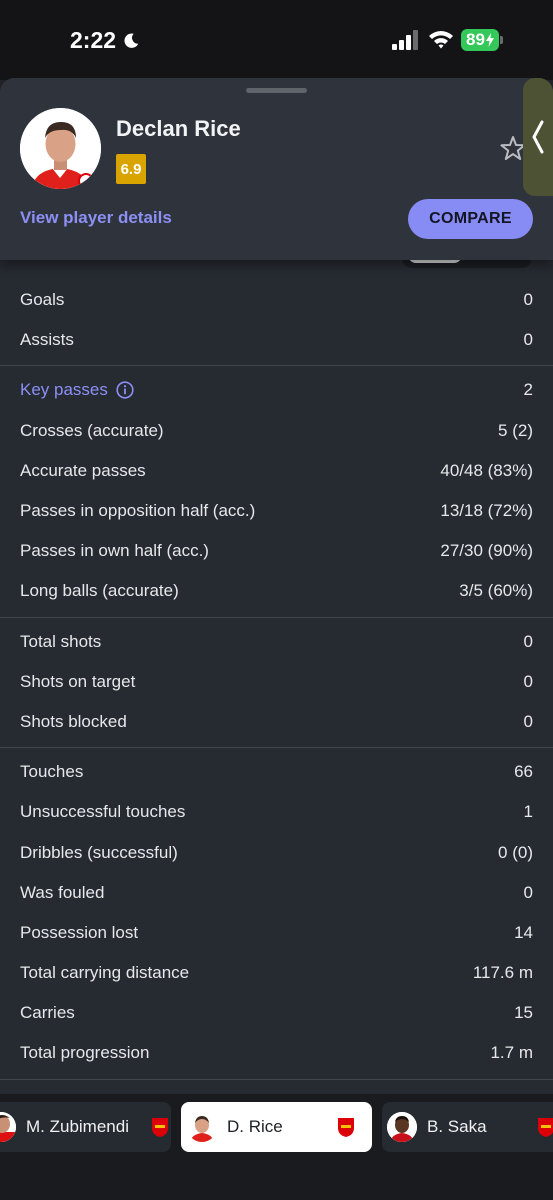 The image size is (553, 1200). I want to click on stat-row: Shots on target 0, so click(276, 682).